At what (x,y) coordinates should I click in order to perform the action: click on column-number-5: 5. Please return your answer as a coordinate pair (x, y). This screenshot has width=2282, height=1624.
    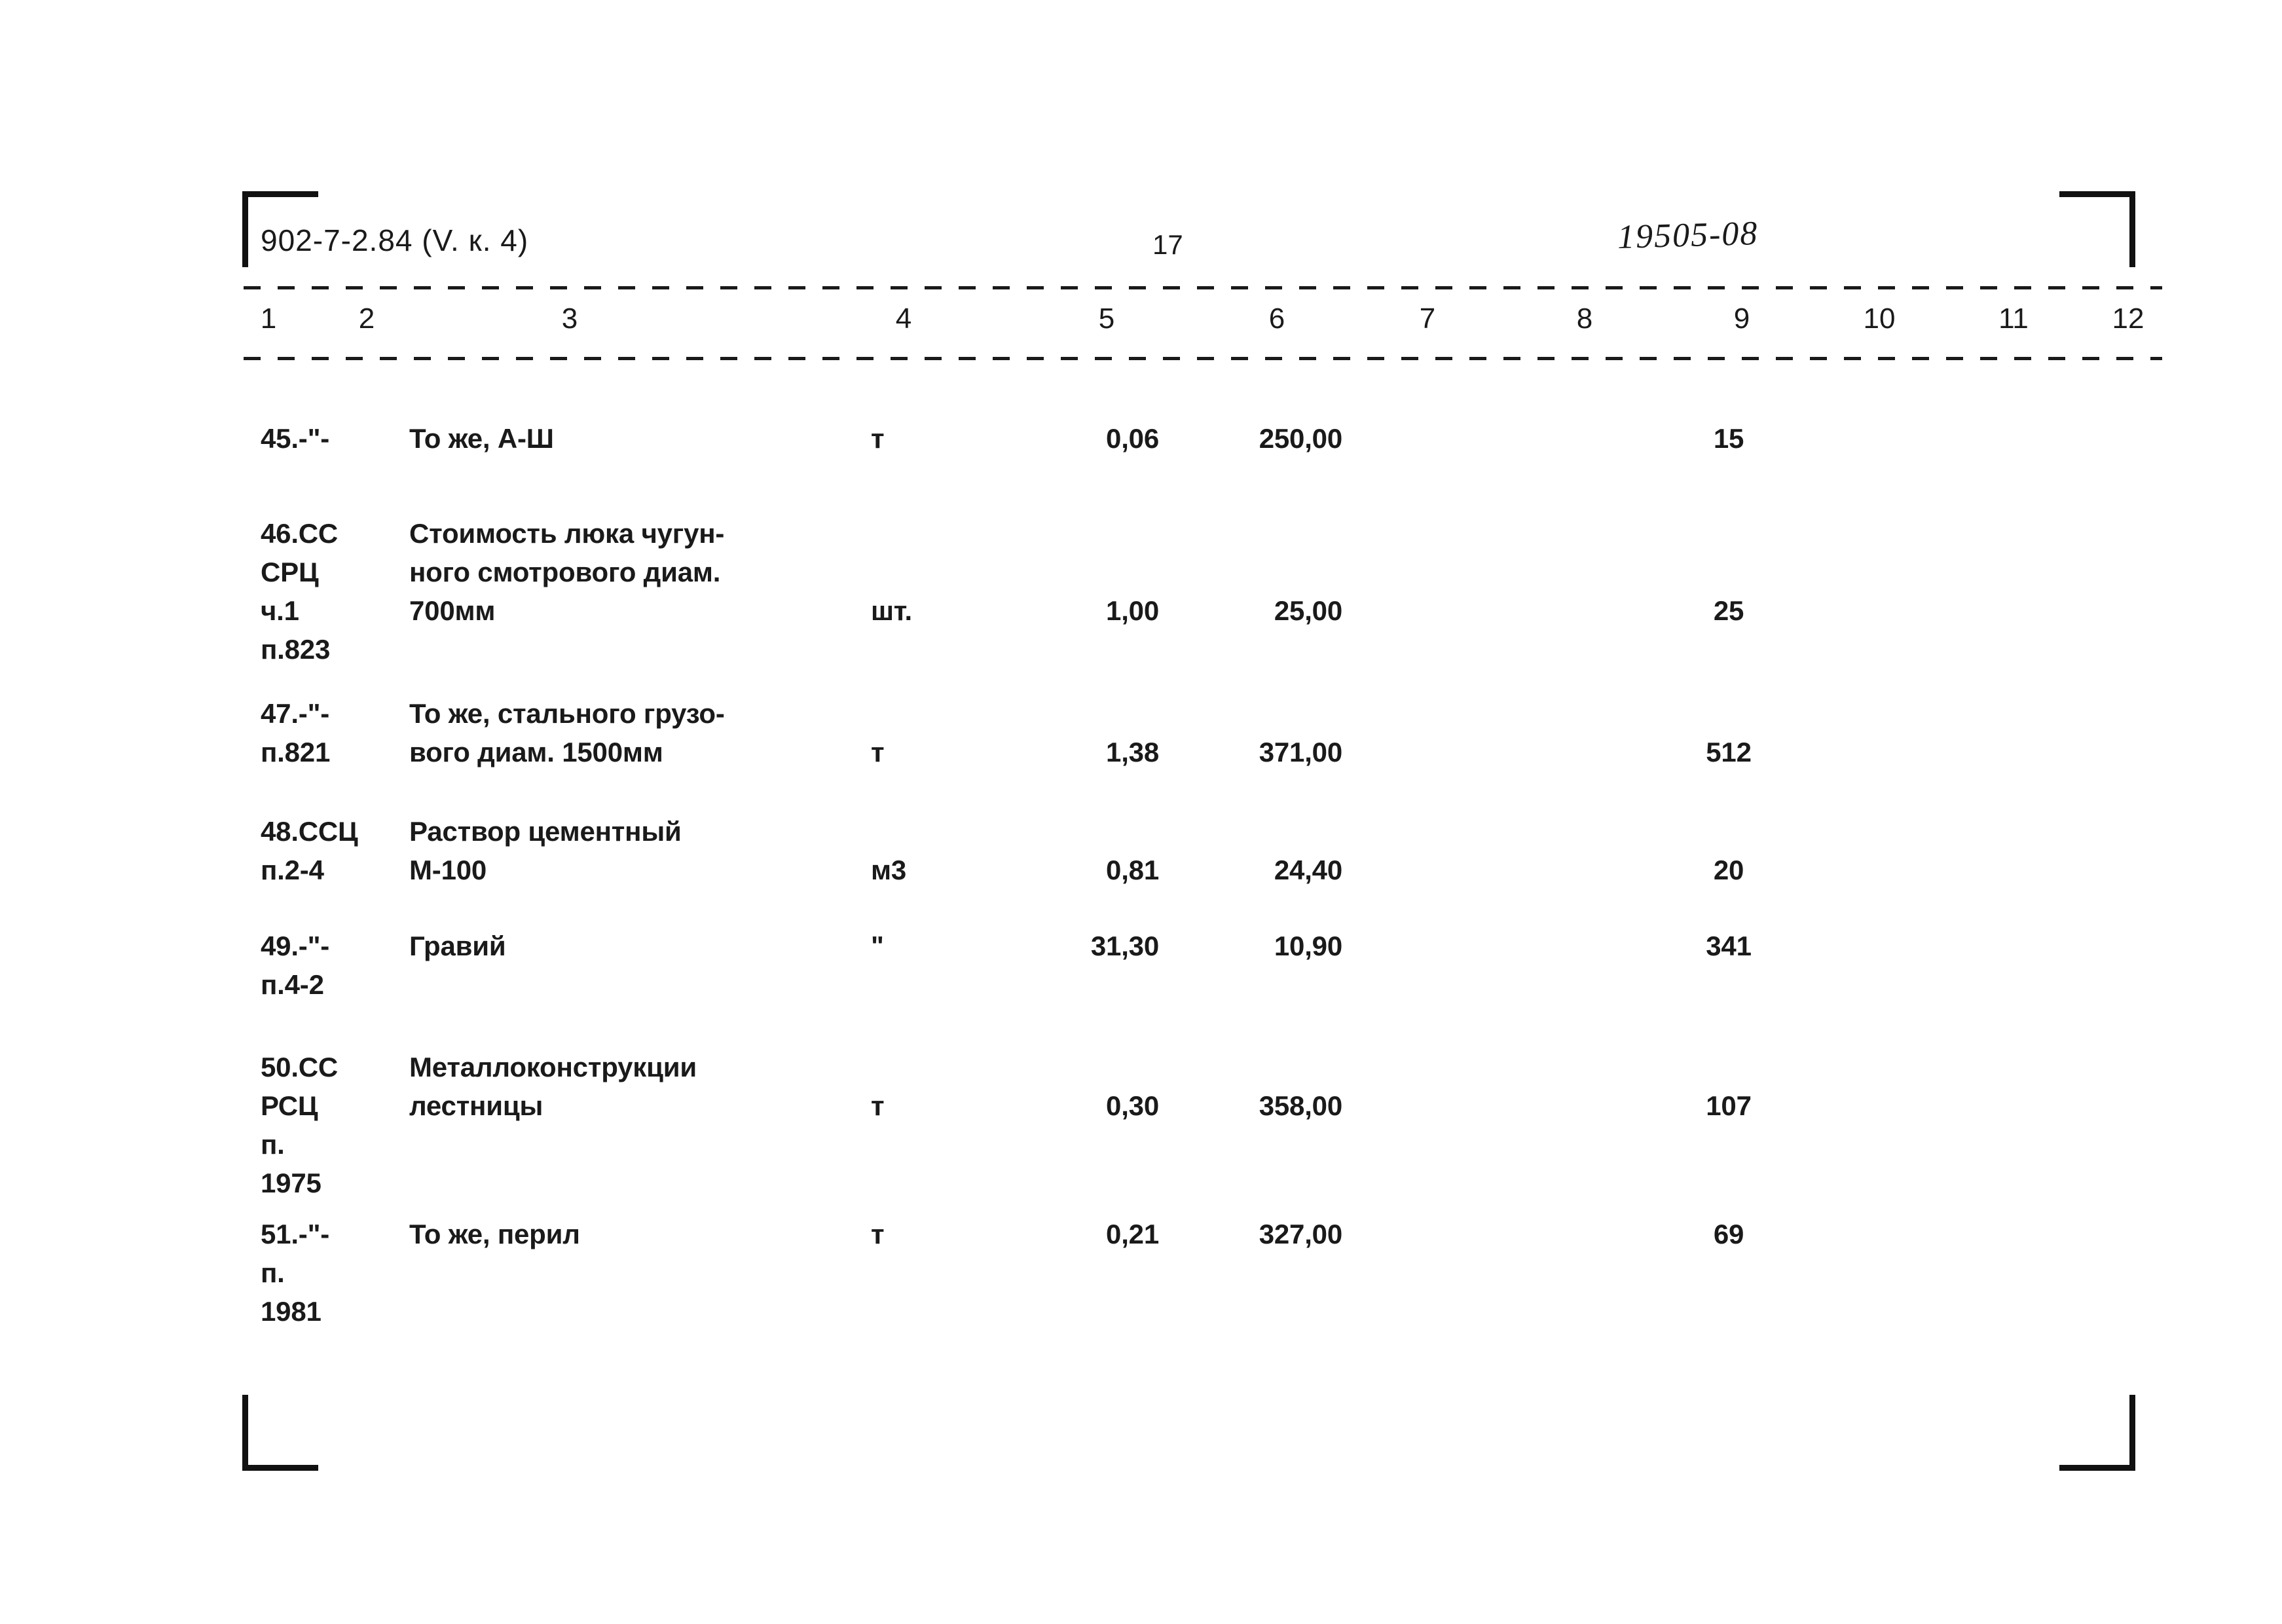
    Looking at the image, I should click on (1106, 319).